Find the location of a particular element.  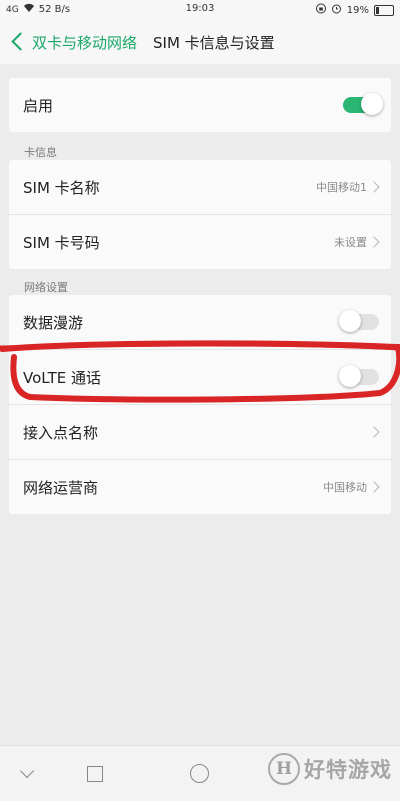

sim-number-value: 未设置 is located at coordinates (350, 242).